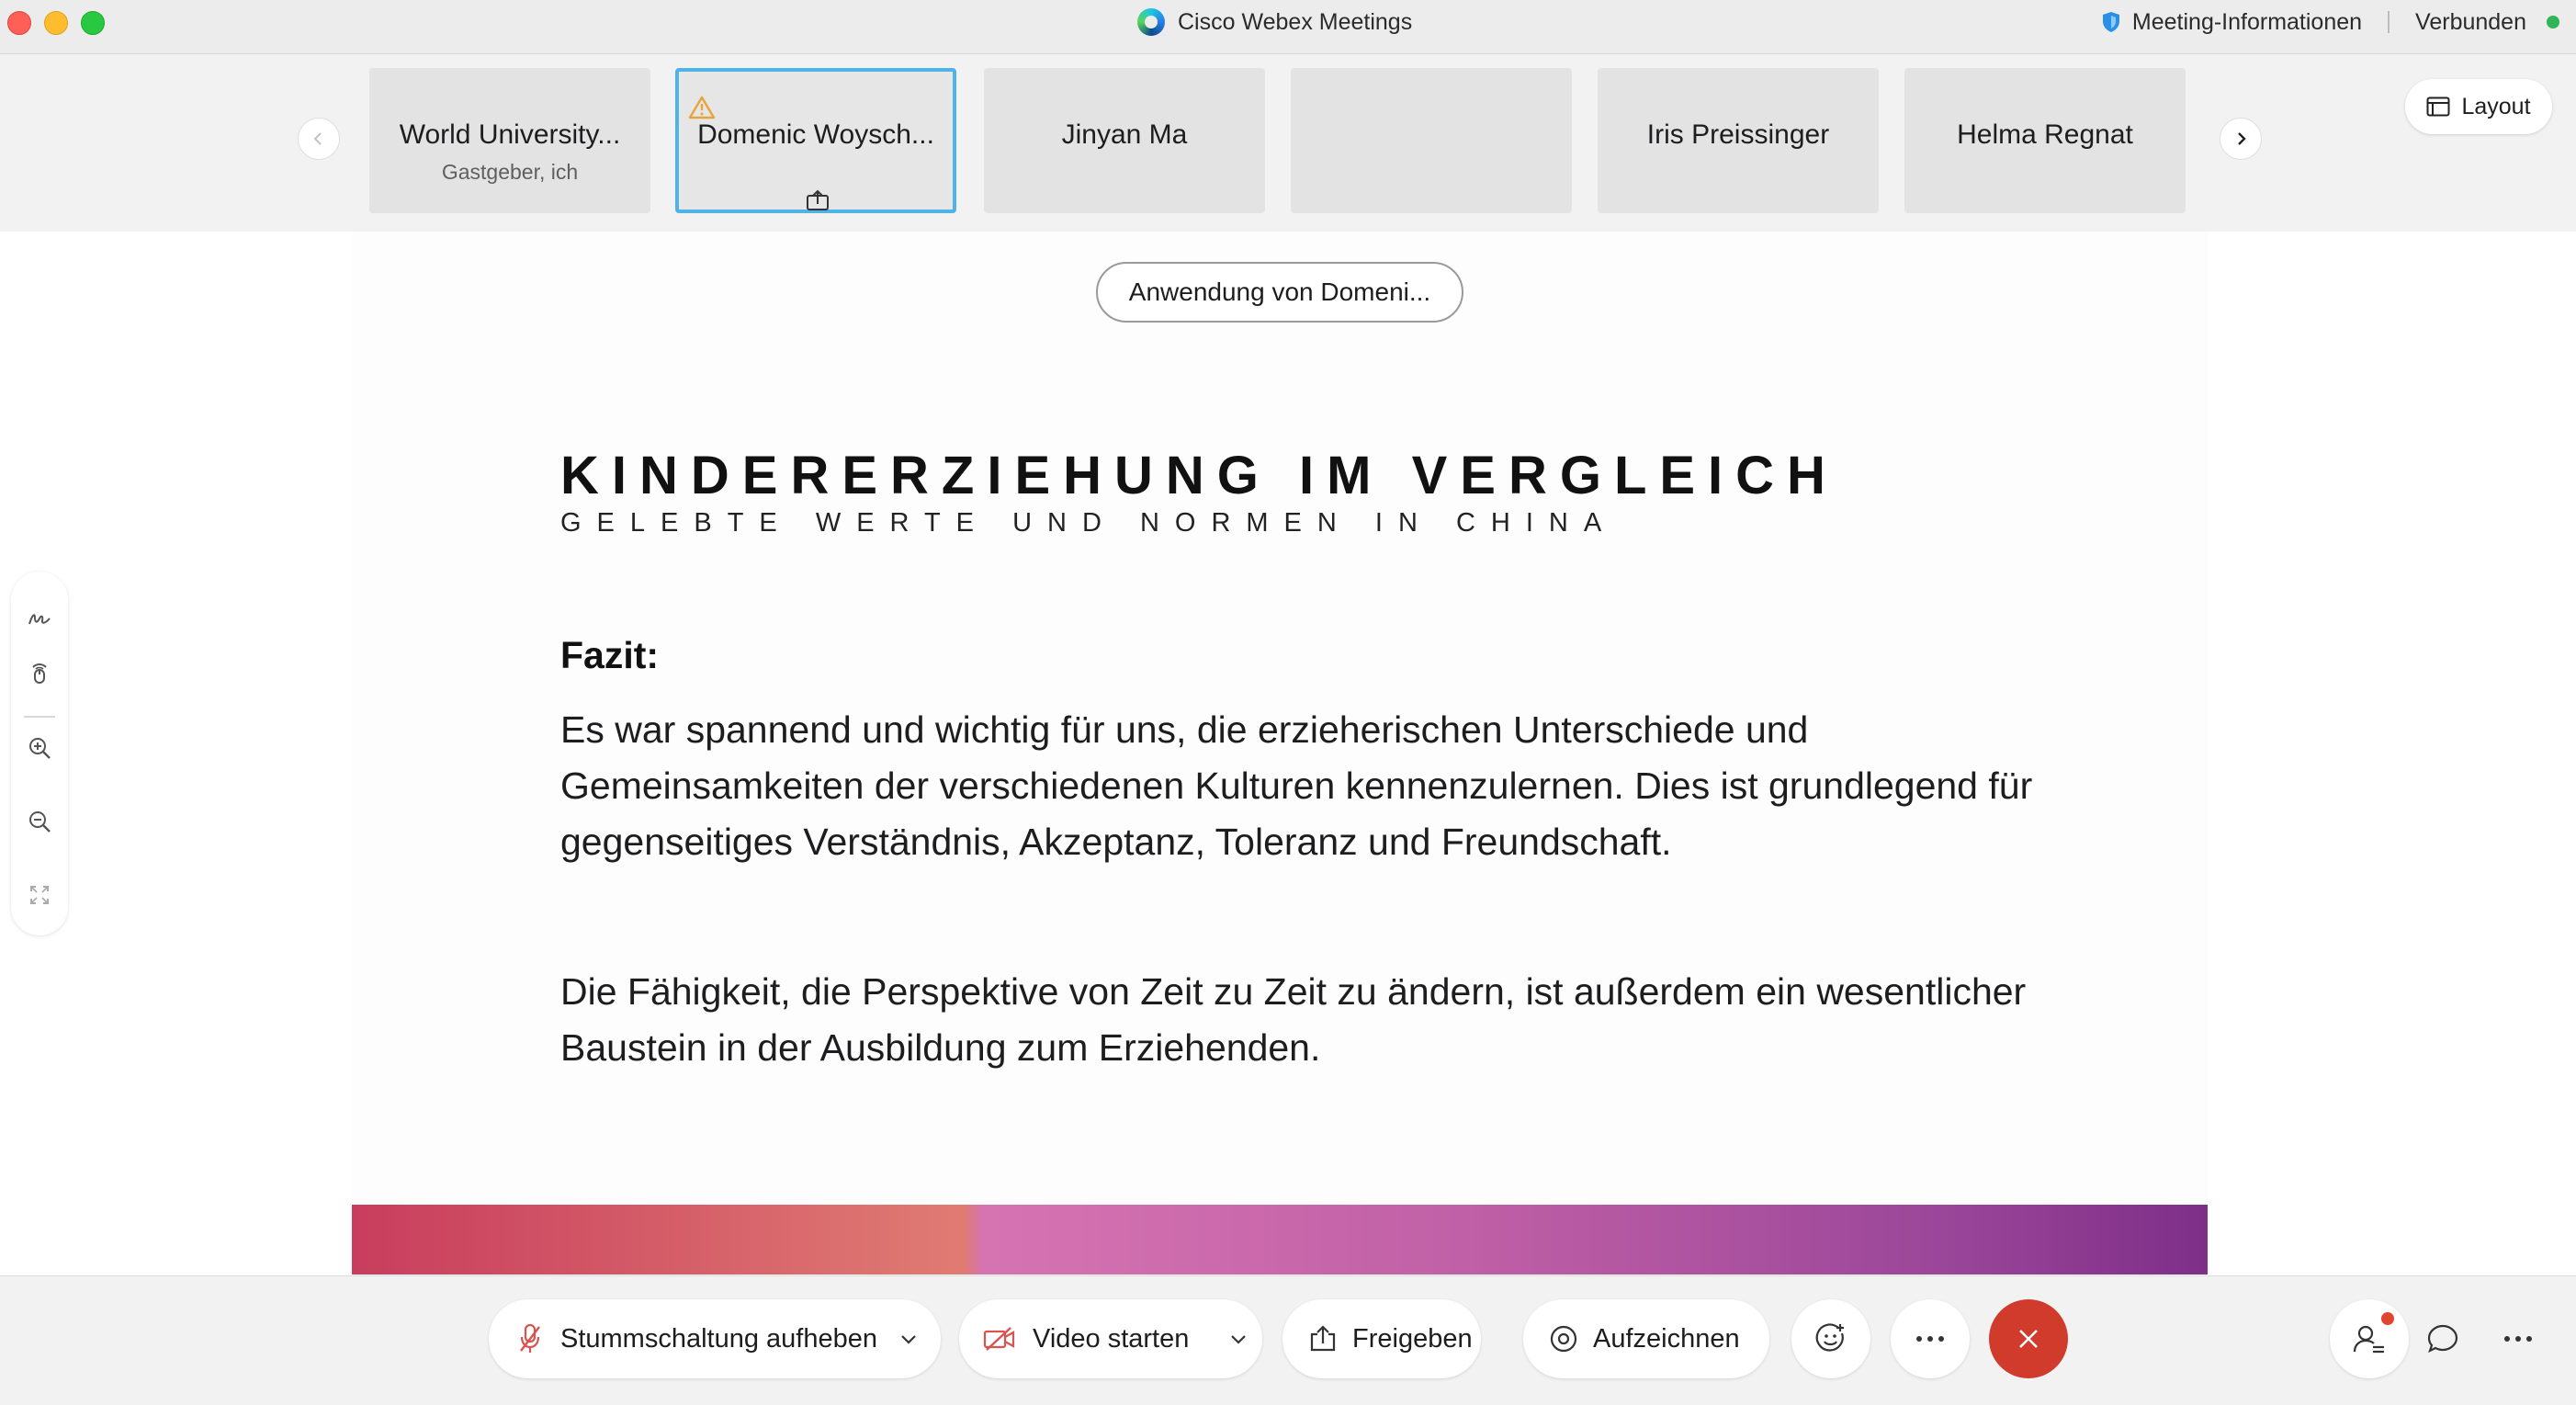 The width and height of the screenshot is (2576, 1405). Describe the element at coordinates (1323, 1338) in the screenshot. I see `share-icon` at that location.